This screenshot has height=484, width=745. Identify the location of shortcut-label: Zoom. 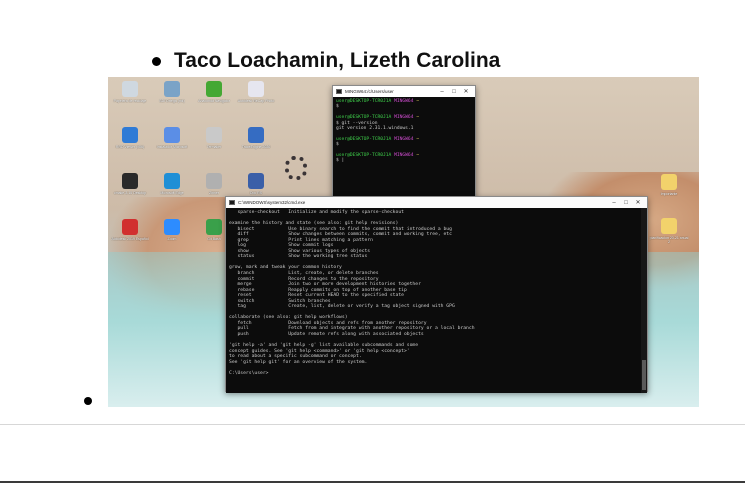
(172, 239).